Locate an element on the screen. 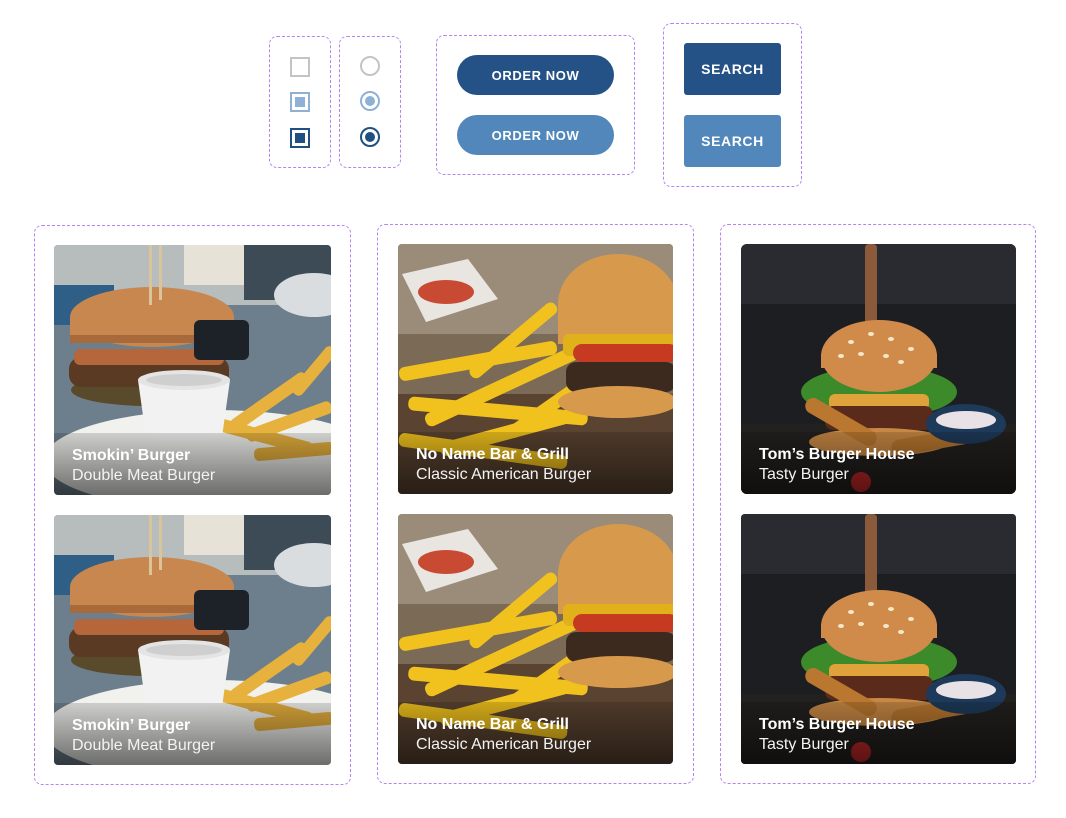 This screenshot has height=818, width=1066. search-button: SEARCH is located at coordinates (732, 69).